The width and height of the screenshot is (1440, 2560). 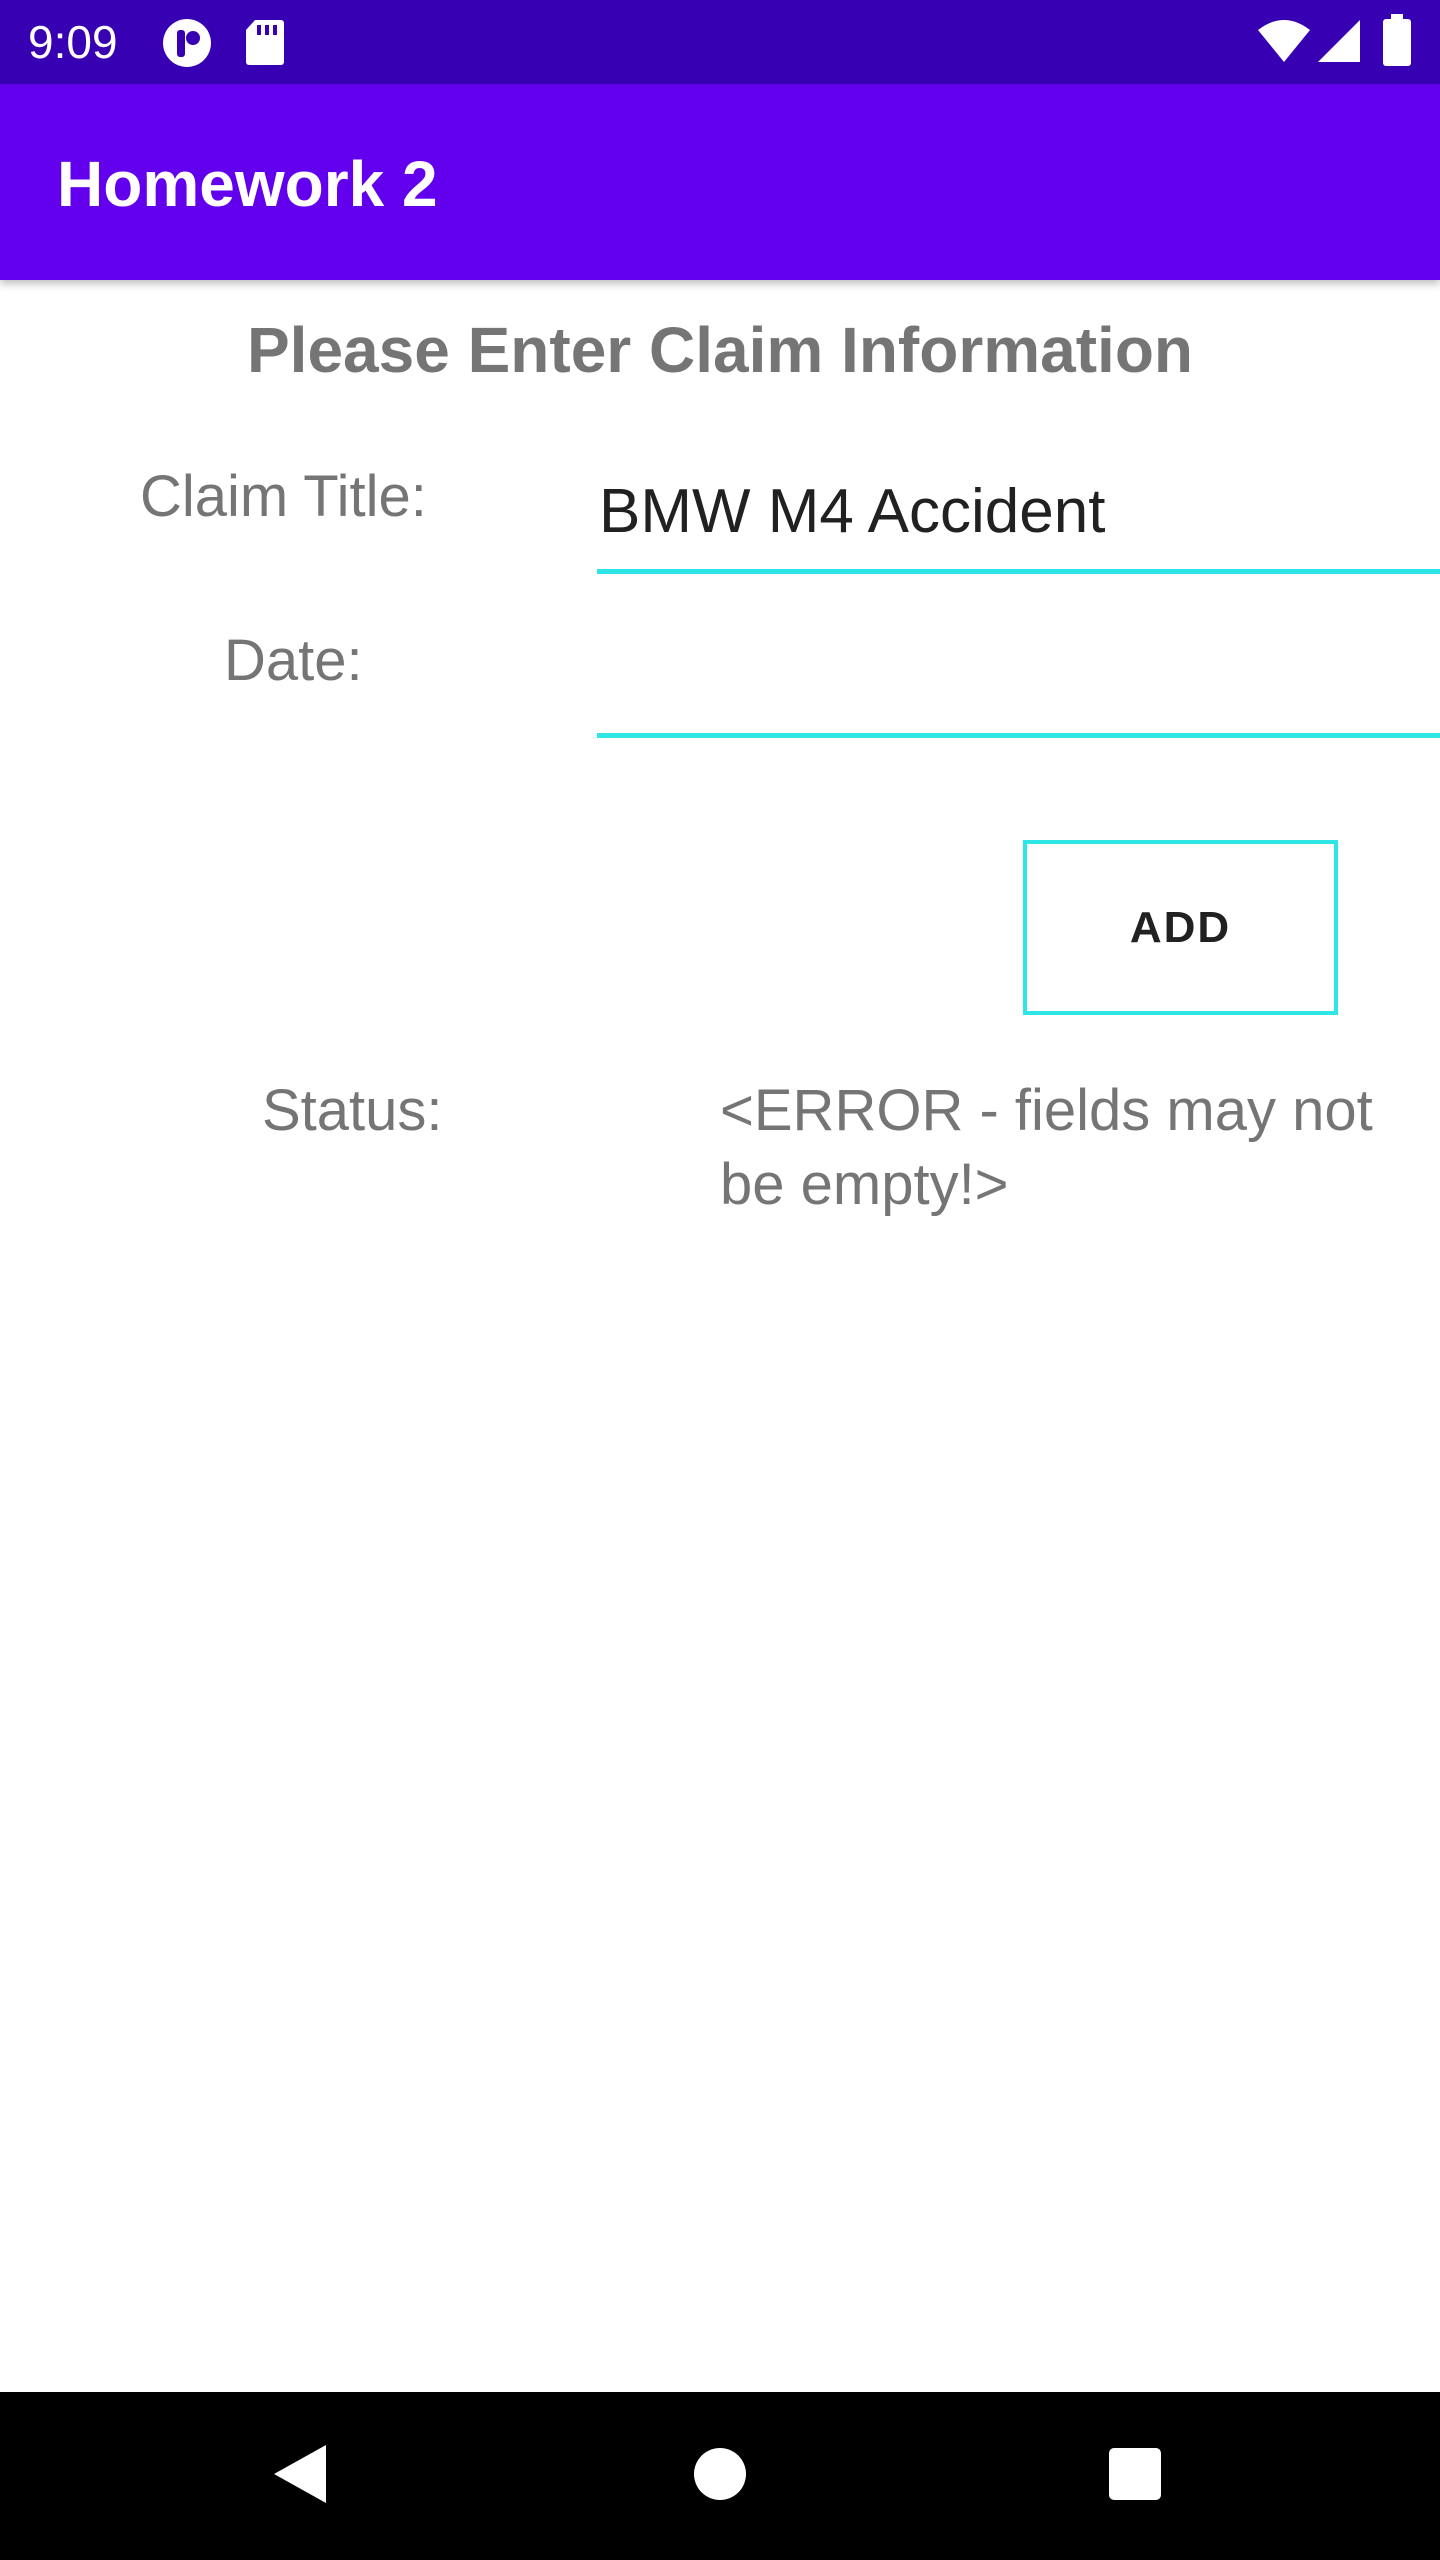 I want to click on status-label: Status:, so click(x=352, y=1110).